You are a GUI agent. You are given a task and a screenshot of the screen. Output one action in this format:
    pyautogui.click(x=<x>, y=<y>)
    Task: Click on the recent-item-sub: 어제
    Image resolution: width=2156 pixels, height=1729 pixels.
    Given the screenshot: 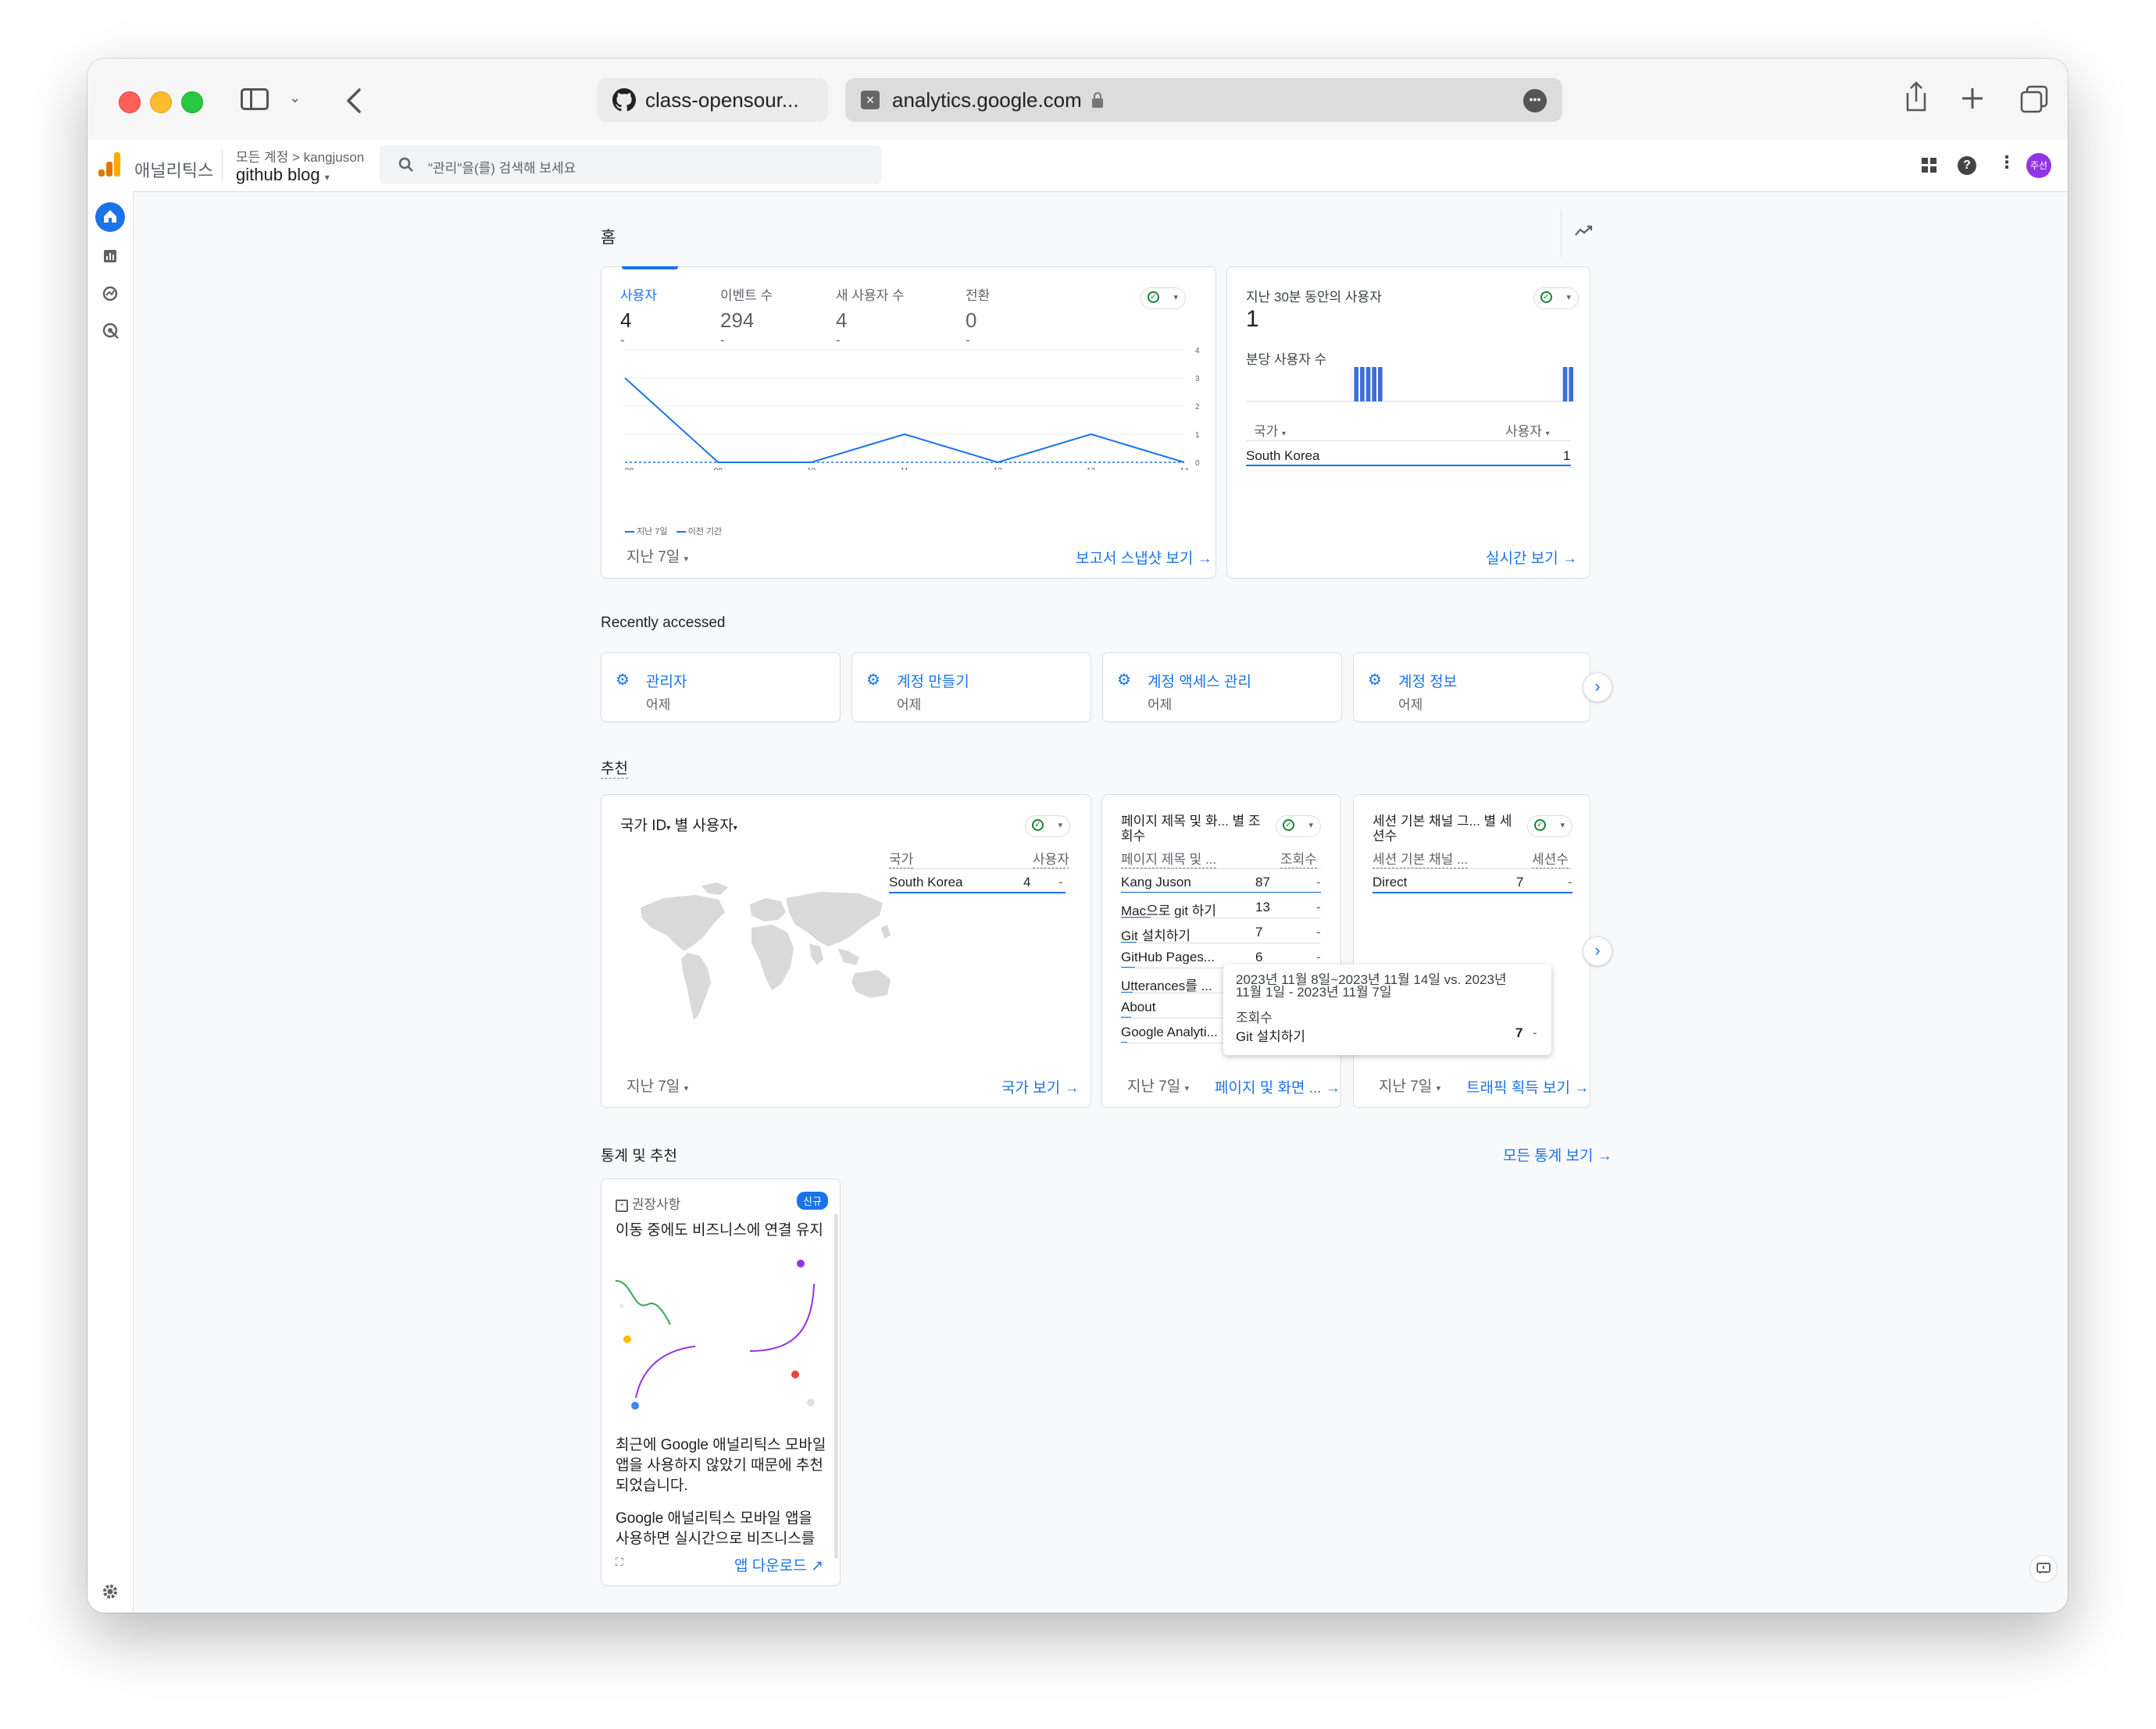 What is the action you would take?
    pyautogui.click(x=910, y=704)
    